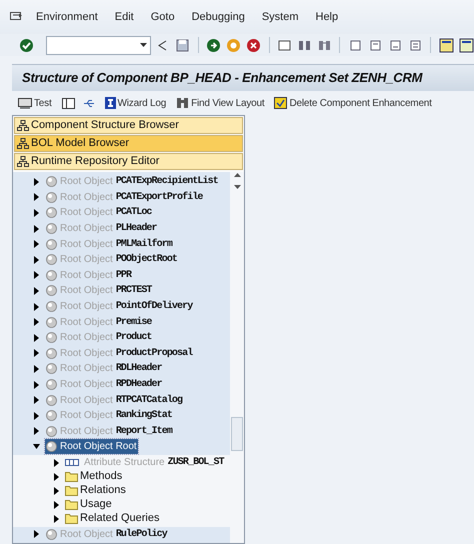 This screenshot has width=474, height=544. Describe the element at coordinates (128, 143) in the screenshot. I see `panel-header: BOL Model Browser` at that location.